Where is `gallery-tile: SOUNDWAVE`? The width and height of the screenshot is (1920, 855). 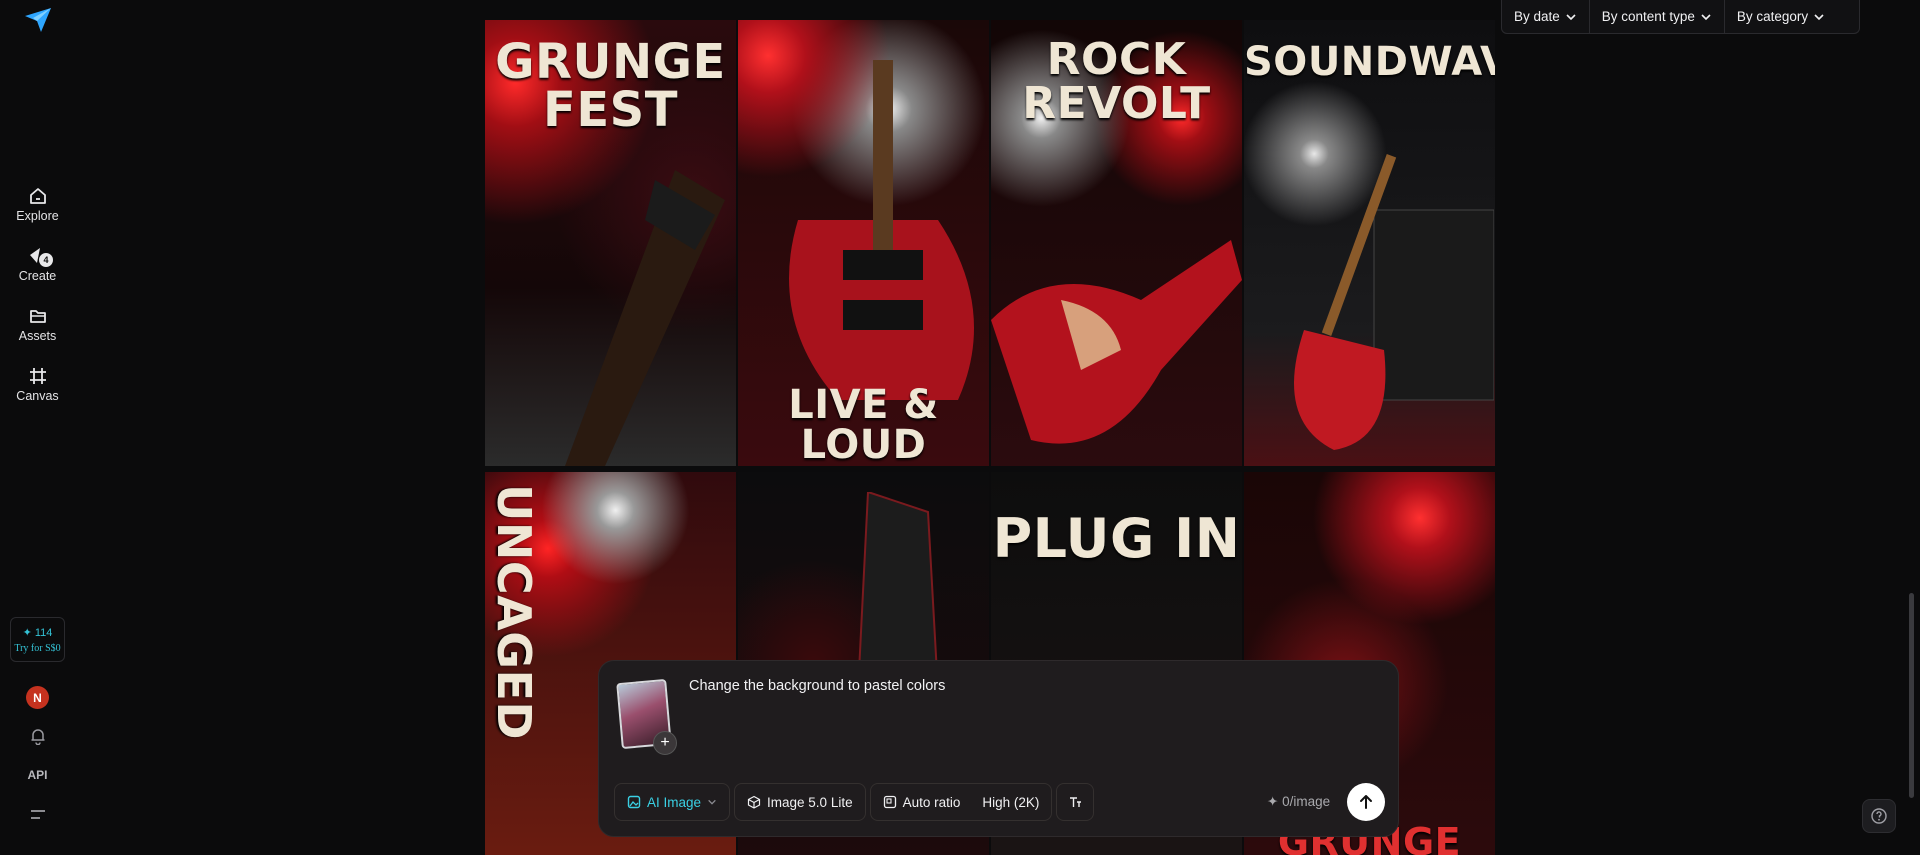
gallery-tile: SOUNDWAVE is located at coordinates (1369, 243).